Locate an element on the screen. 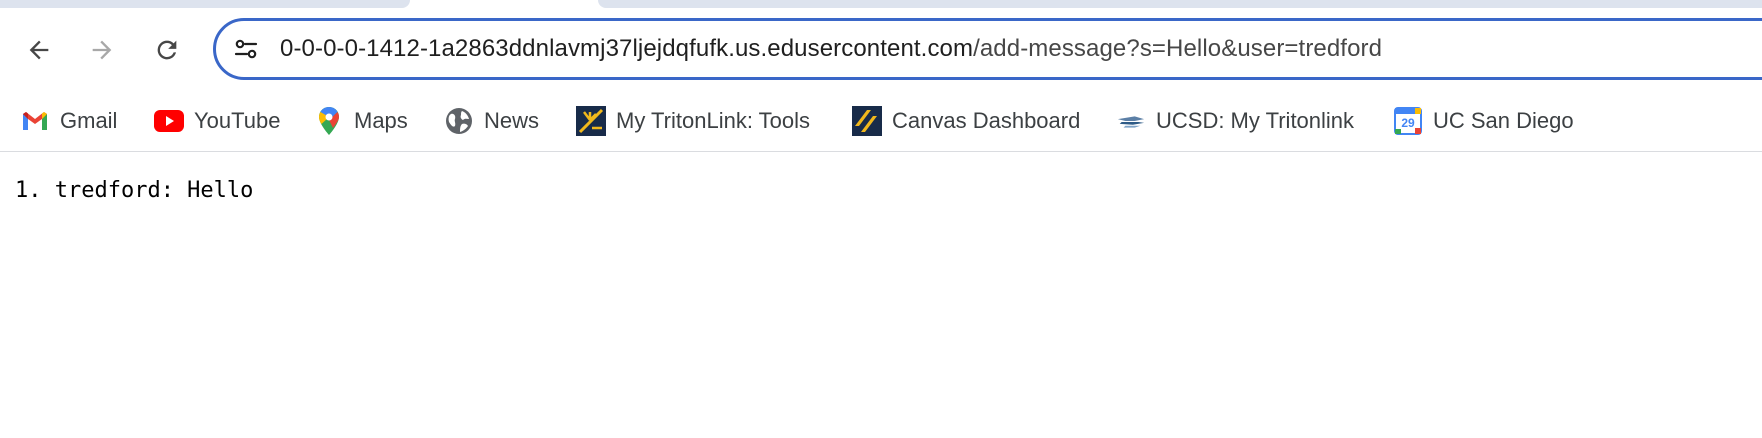 The height and width of the screenshot is (438, 1762). youtube-icon is located at coordinates (169, 121).